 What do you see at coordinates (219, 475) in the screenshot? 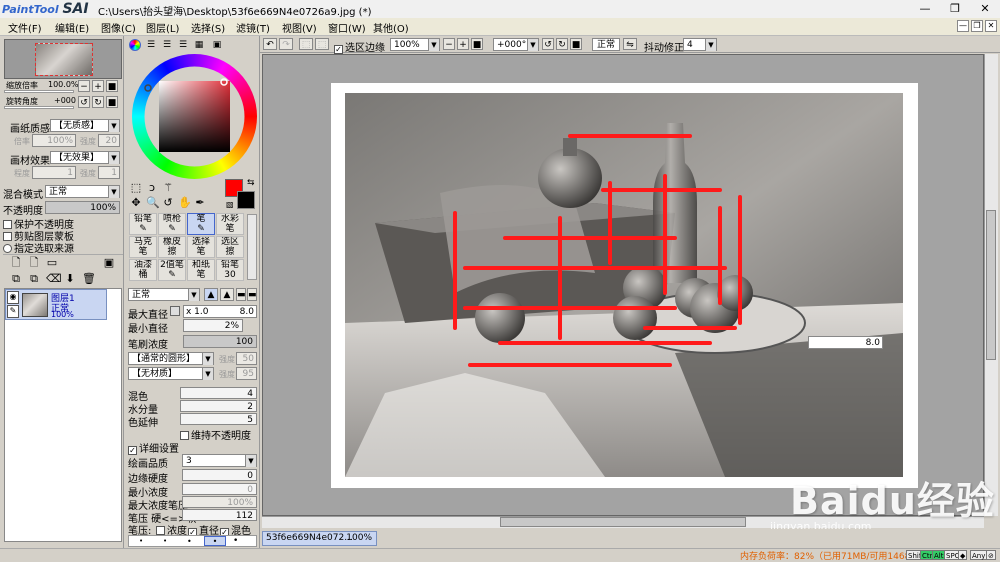
I see `edge-hardness-slider: 0` at bounding box center [219, 475].